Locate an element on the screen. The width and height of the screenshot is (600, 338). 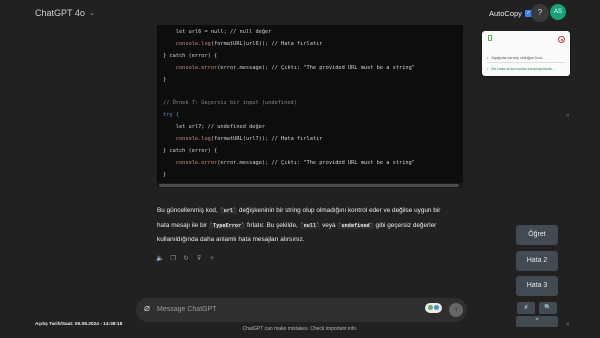
code-text: try { is located at coordinates (171, 115).